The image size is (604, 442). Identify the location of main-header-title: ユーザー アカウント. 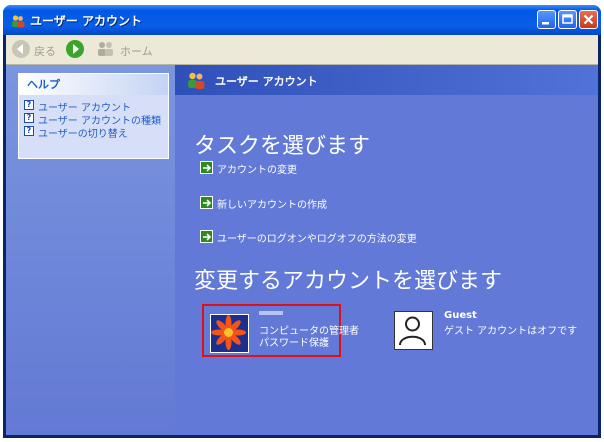
(266, 81).